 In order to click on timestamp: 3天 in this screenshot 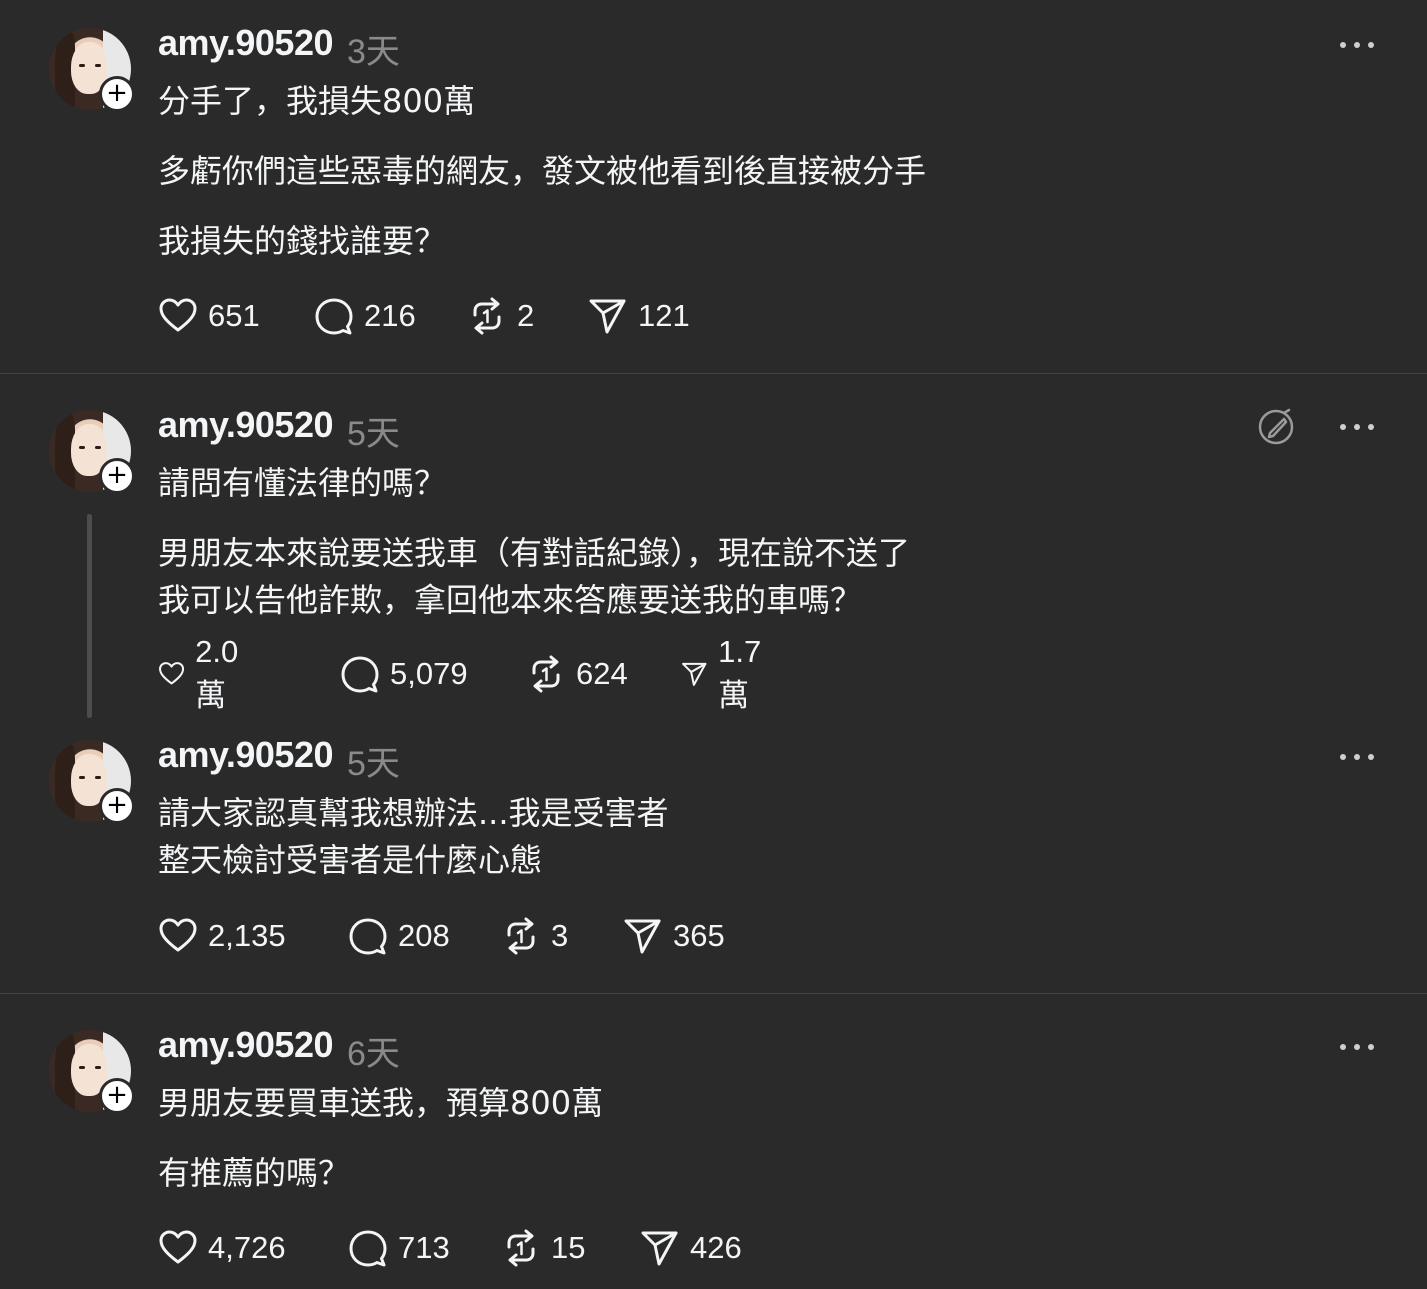, I will do `click(373, 52)`.